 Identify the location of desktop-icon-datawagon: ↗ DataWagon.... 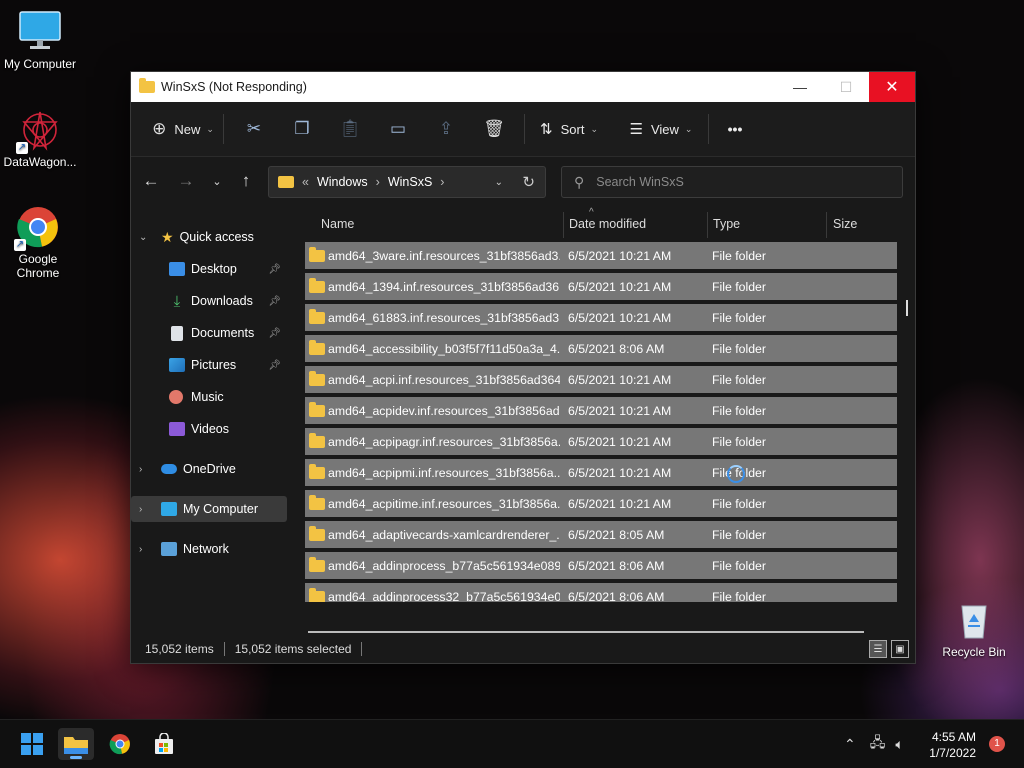
(40, 138).